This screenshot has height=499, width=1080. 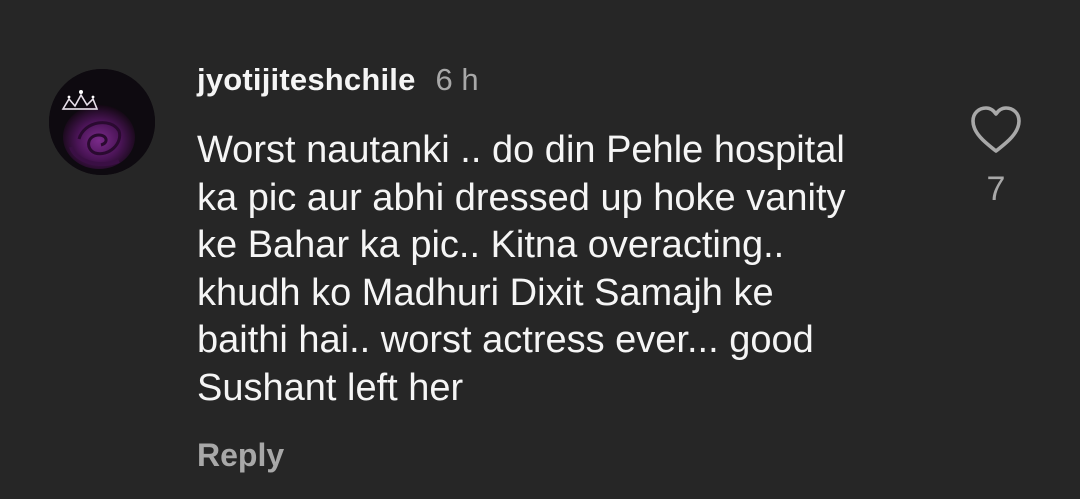 I want to click on avatar, so click(x=102, y=122).